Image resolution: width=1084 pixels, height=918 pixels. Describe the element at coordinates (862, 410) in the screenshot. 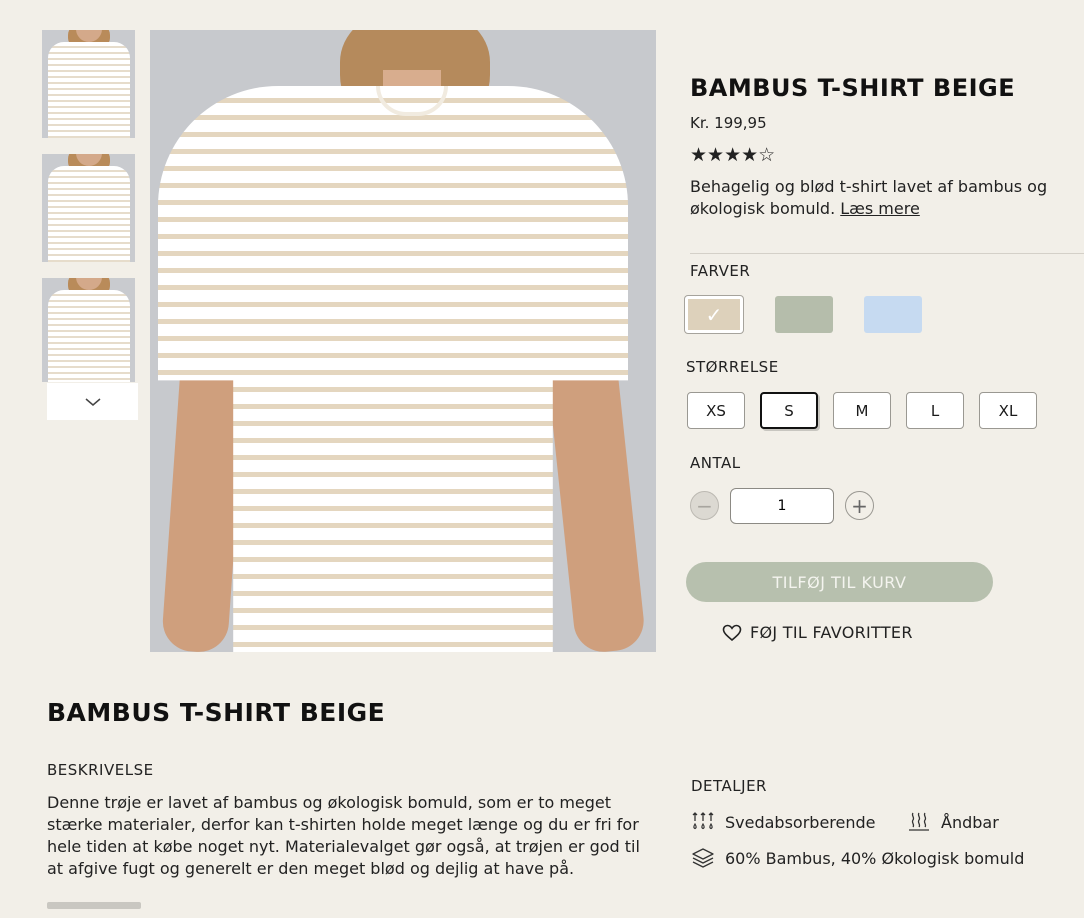

I see `size-option-m: M` at that location.